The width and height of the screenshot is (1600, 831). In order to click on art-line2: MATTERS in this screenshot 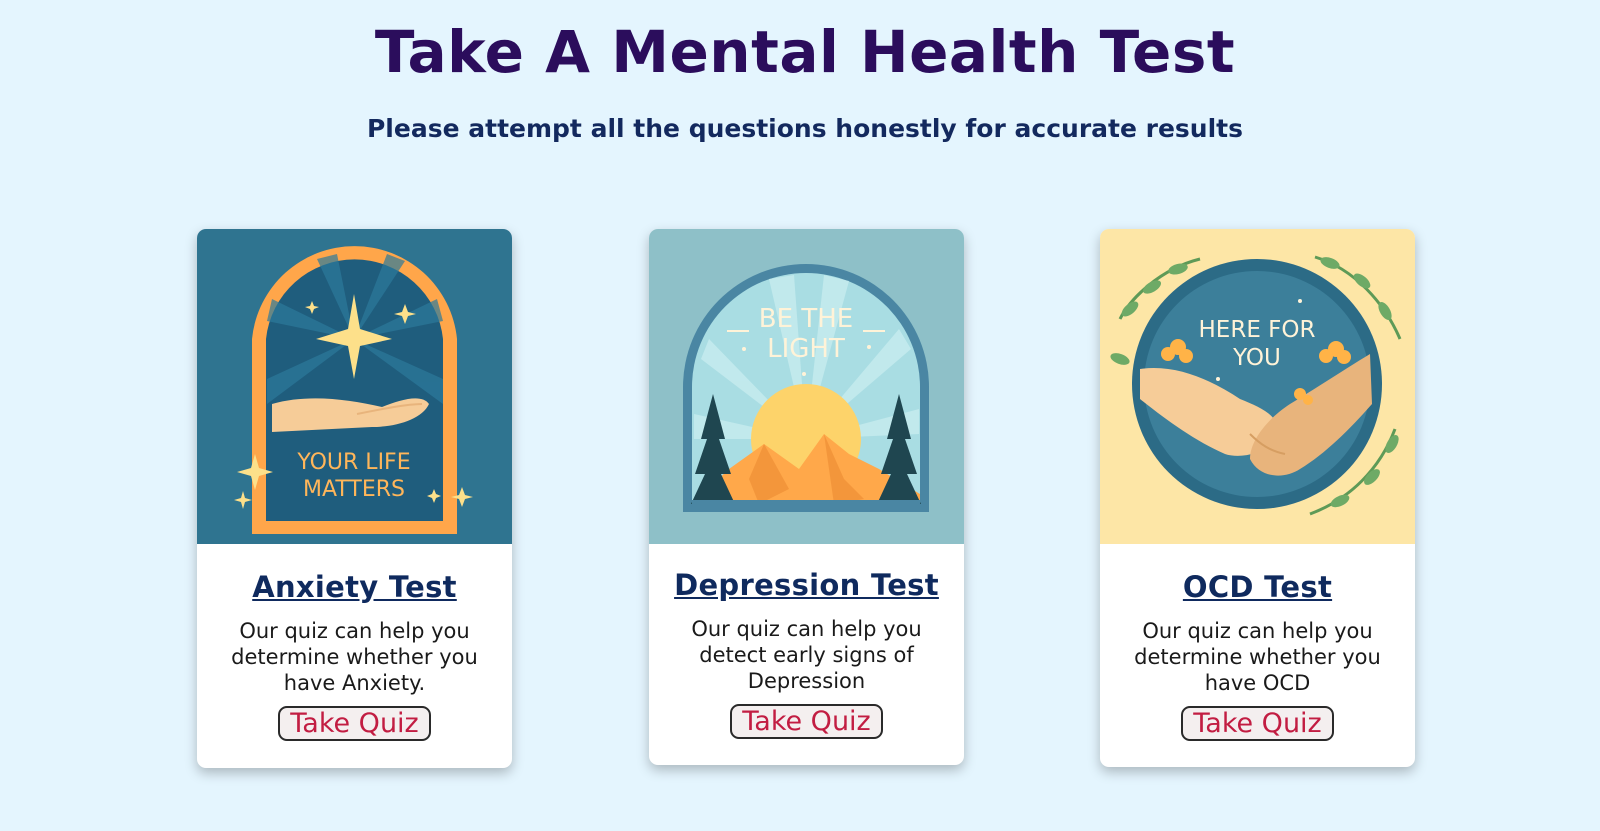, I will do `click(354, 489)`.